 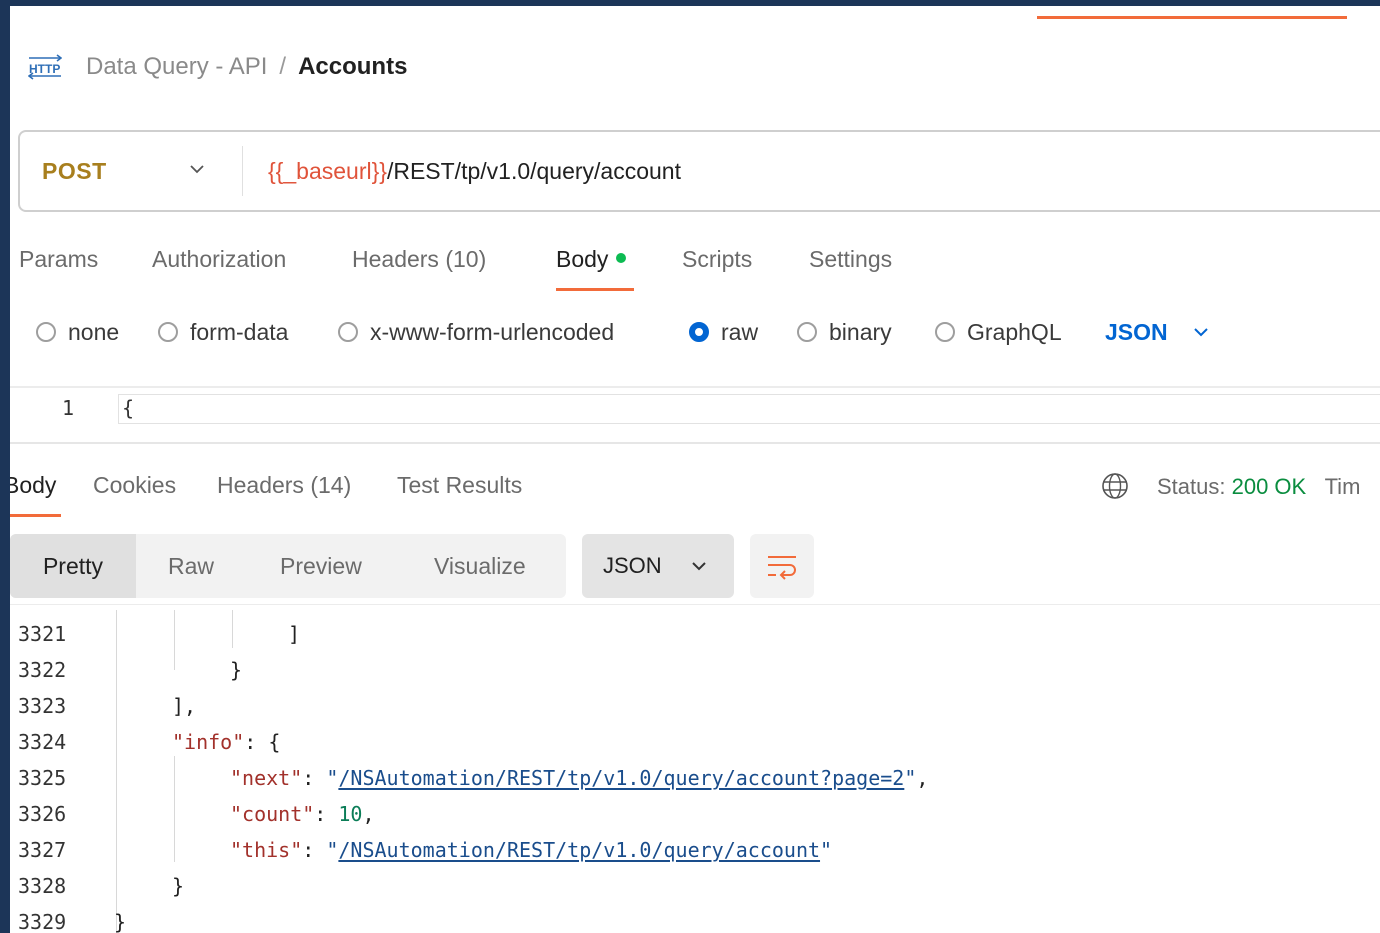 What do you see at coordinates (717, 259) in the screenshot?
I see `tab-scripts: Scripts` at bounding box center [717, 259].